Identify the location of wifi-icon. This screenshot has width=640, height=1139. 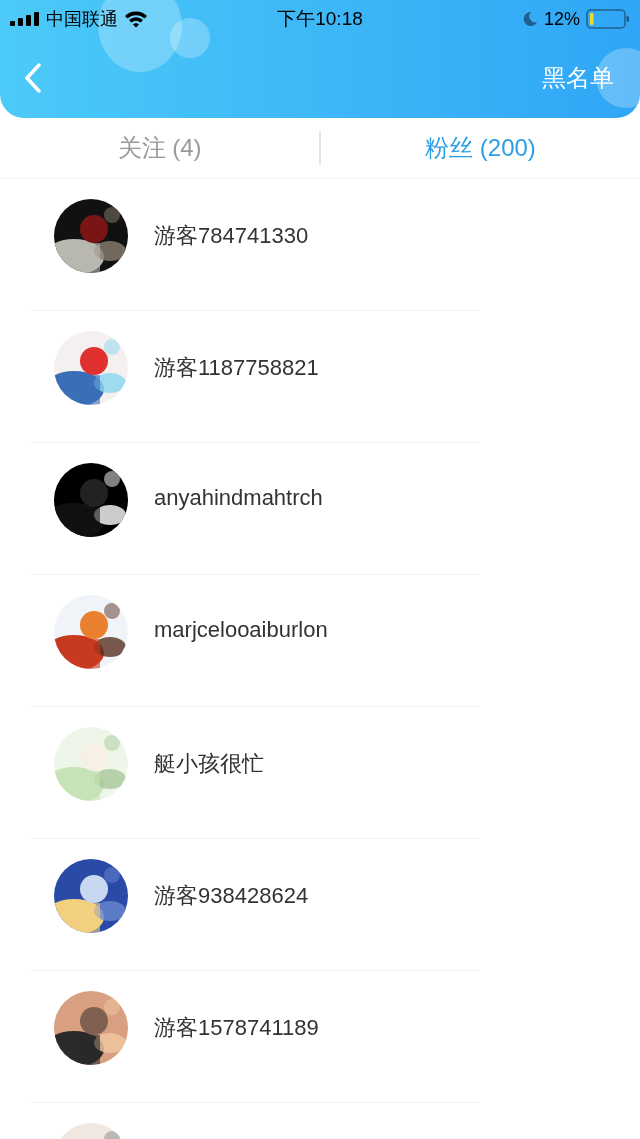
(136, 19).